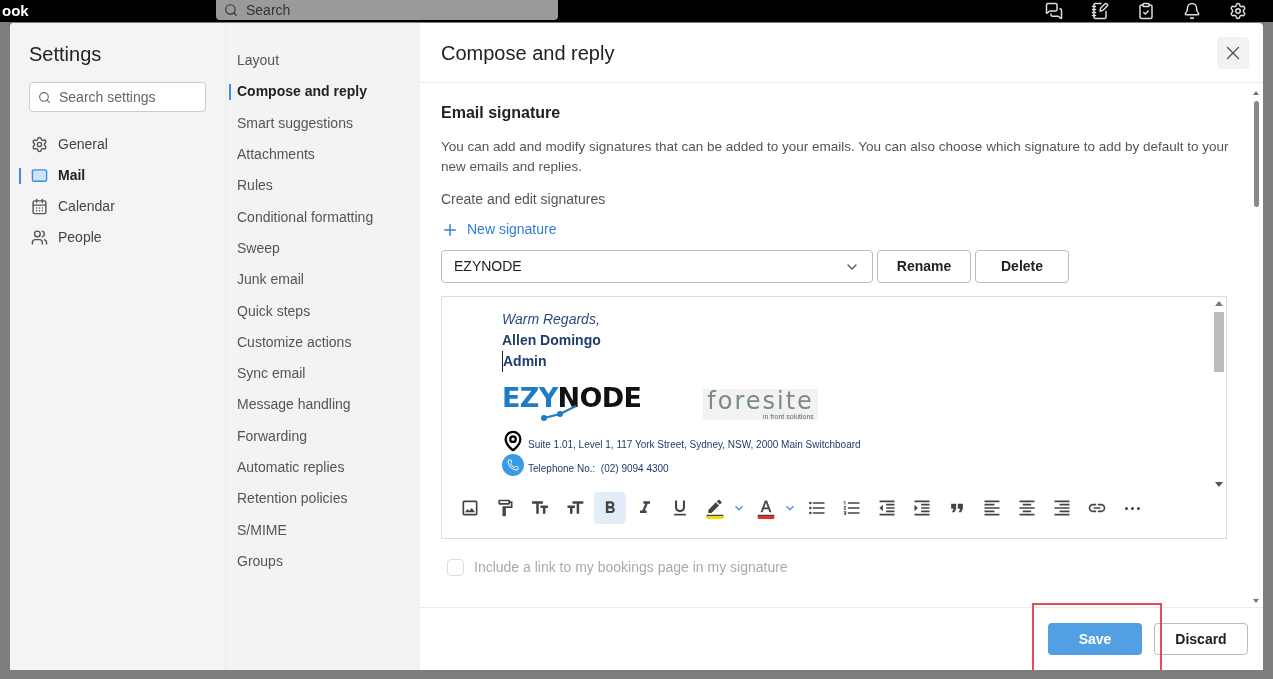 The image size is (1273, 679). Describe the element at coordinates (924, 266) in the screenshot. I see `rename-button: Rename` at that location.